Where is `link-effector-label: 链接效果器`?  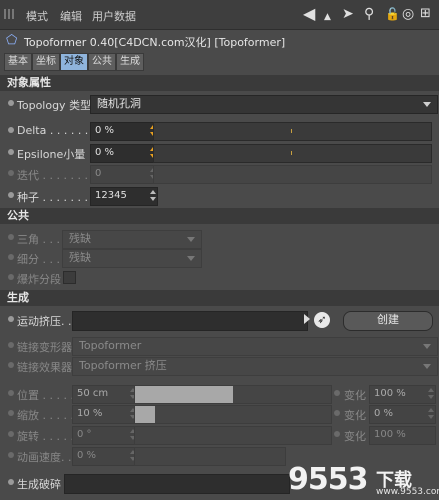 link-effector-label: 链接效果器 is located at coordinates (44, 367).